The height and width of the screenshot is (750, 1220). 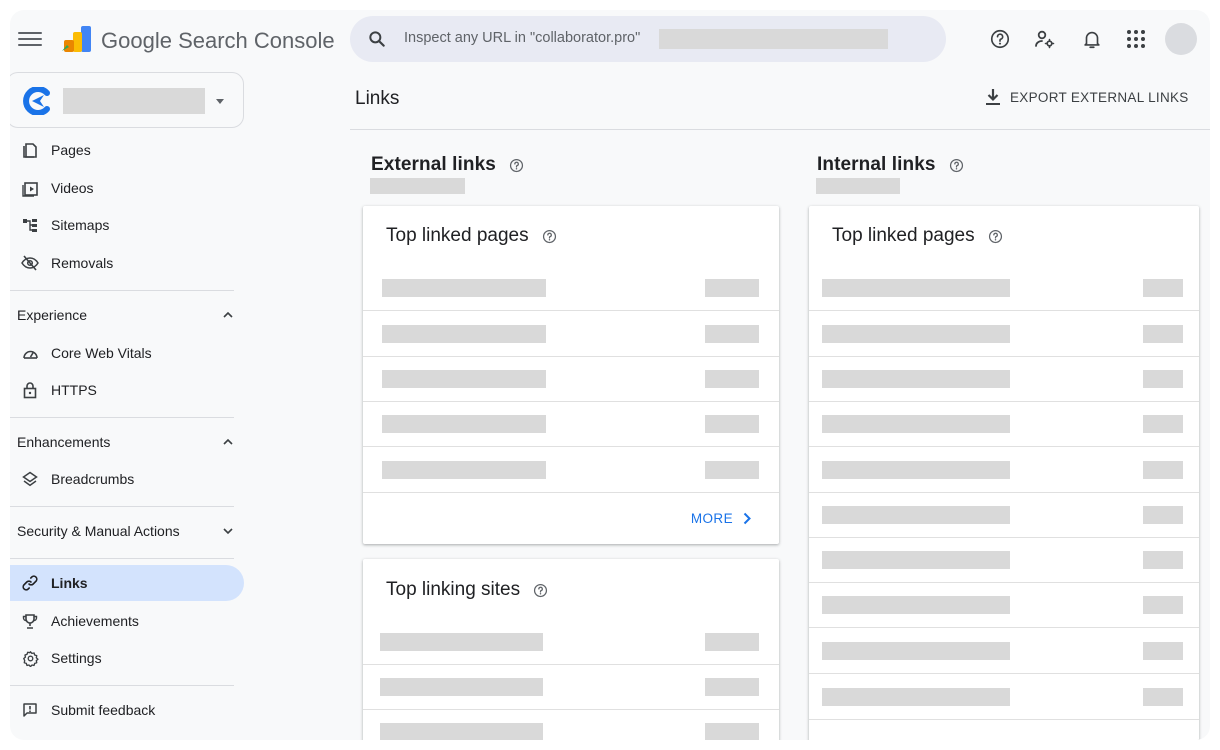 I want to click on manage-users-icon, so click(x=1045, y=39).